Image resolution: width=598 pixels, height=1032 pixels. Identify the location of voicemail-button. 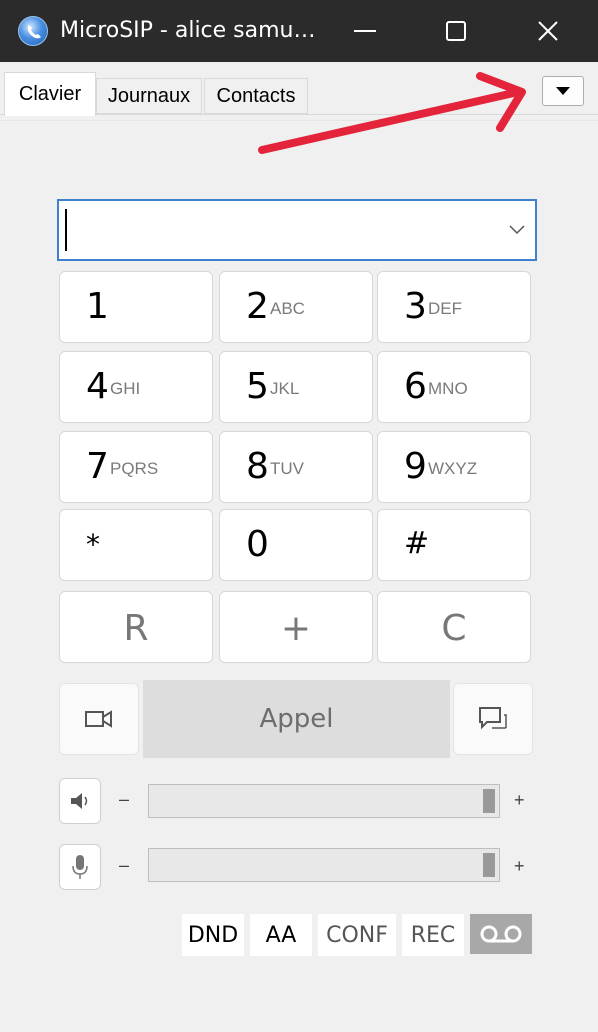
(501, 934).